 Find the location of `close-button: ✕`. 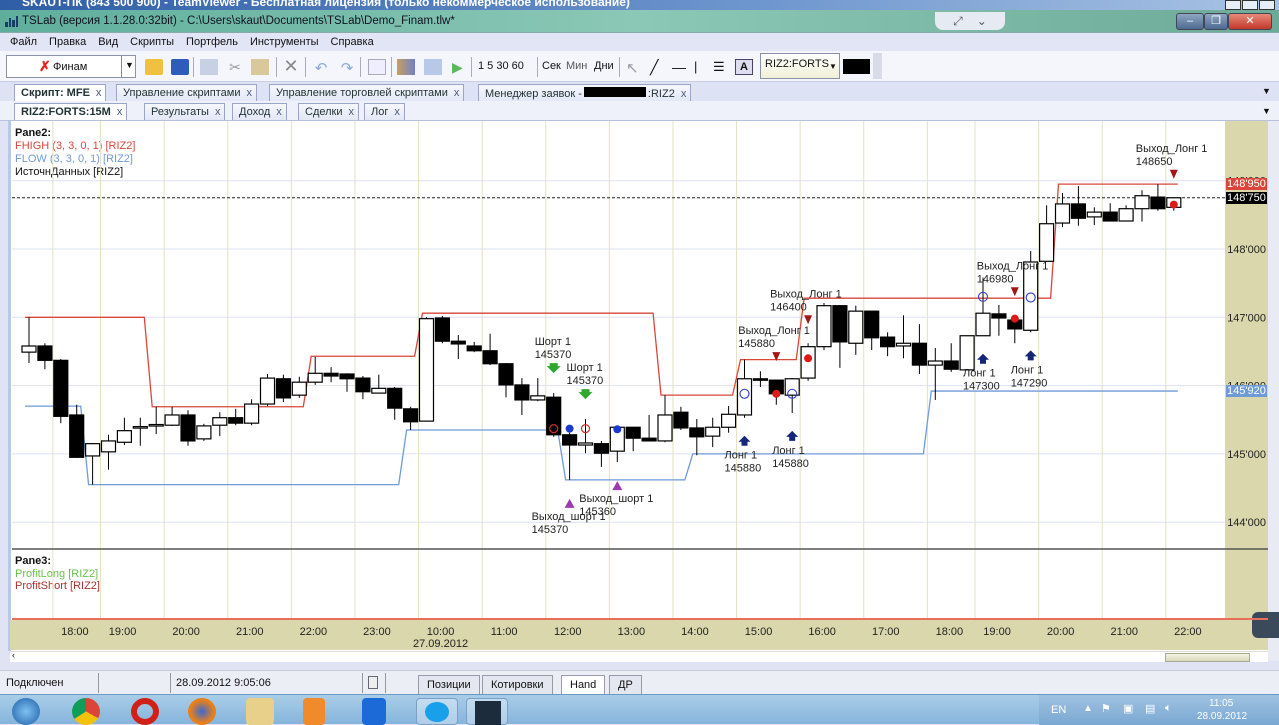

close-button: ✕ is located at coordinates (1250, 21).